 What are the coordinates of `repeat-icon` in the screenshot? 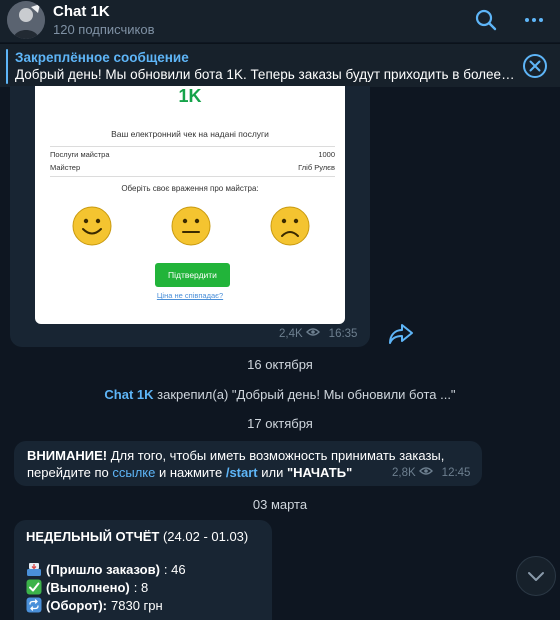 It's located at (34, 605).